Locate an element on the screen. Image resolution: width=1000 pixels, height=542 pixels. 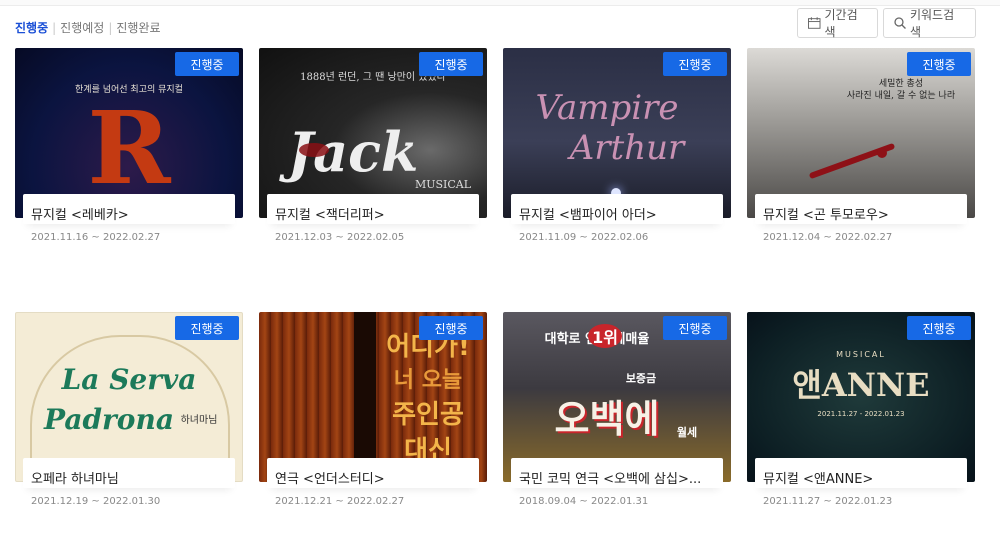
keyword-search-button: 키워드검색 is located at coordinates (929, 23).